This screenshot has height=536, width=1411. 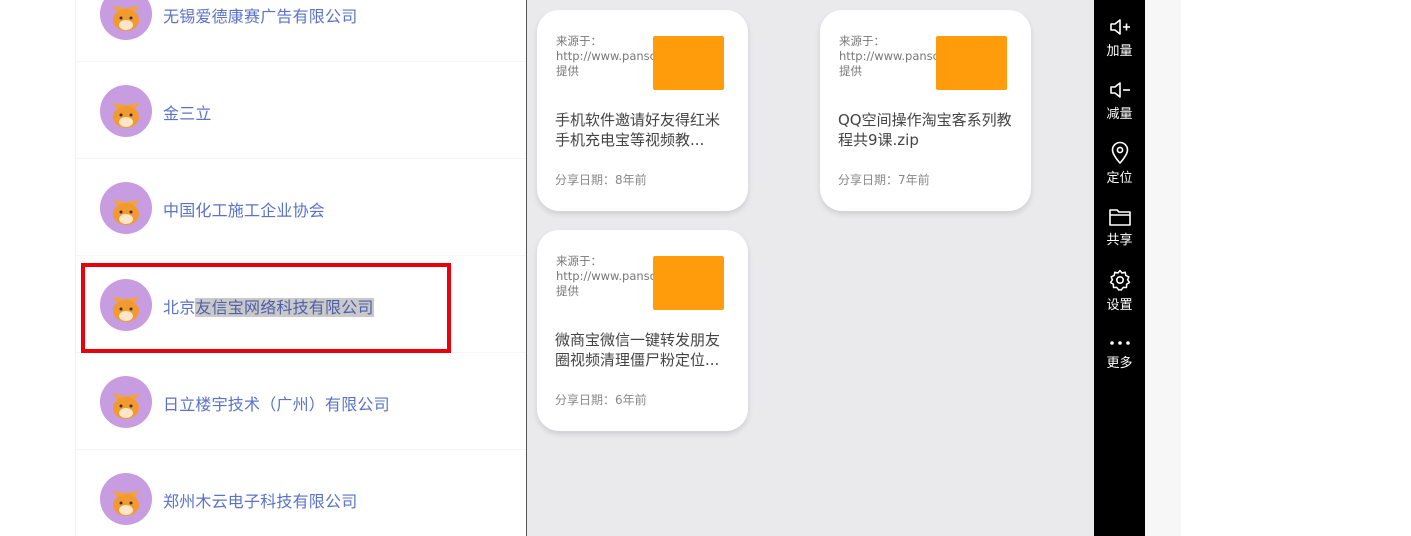 What do you see at coordinates (1119, 90) in the screenshot?
I see `volume-down-icon` at bounding box center [1119, 90].